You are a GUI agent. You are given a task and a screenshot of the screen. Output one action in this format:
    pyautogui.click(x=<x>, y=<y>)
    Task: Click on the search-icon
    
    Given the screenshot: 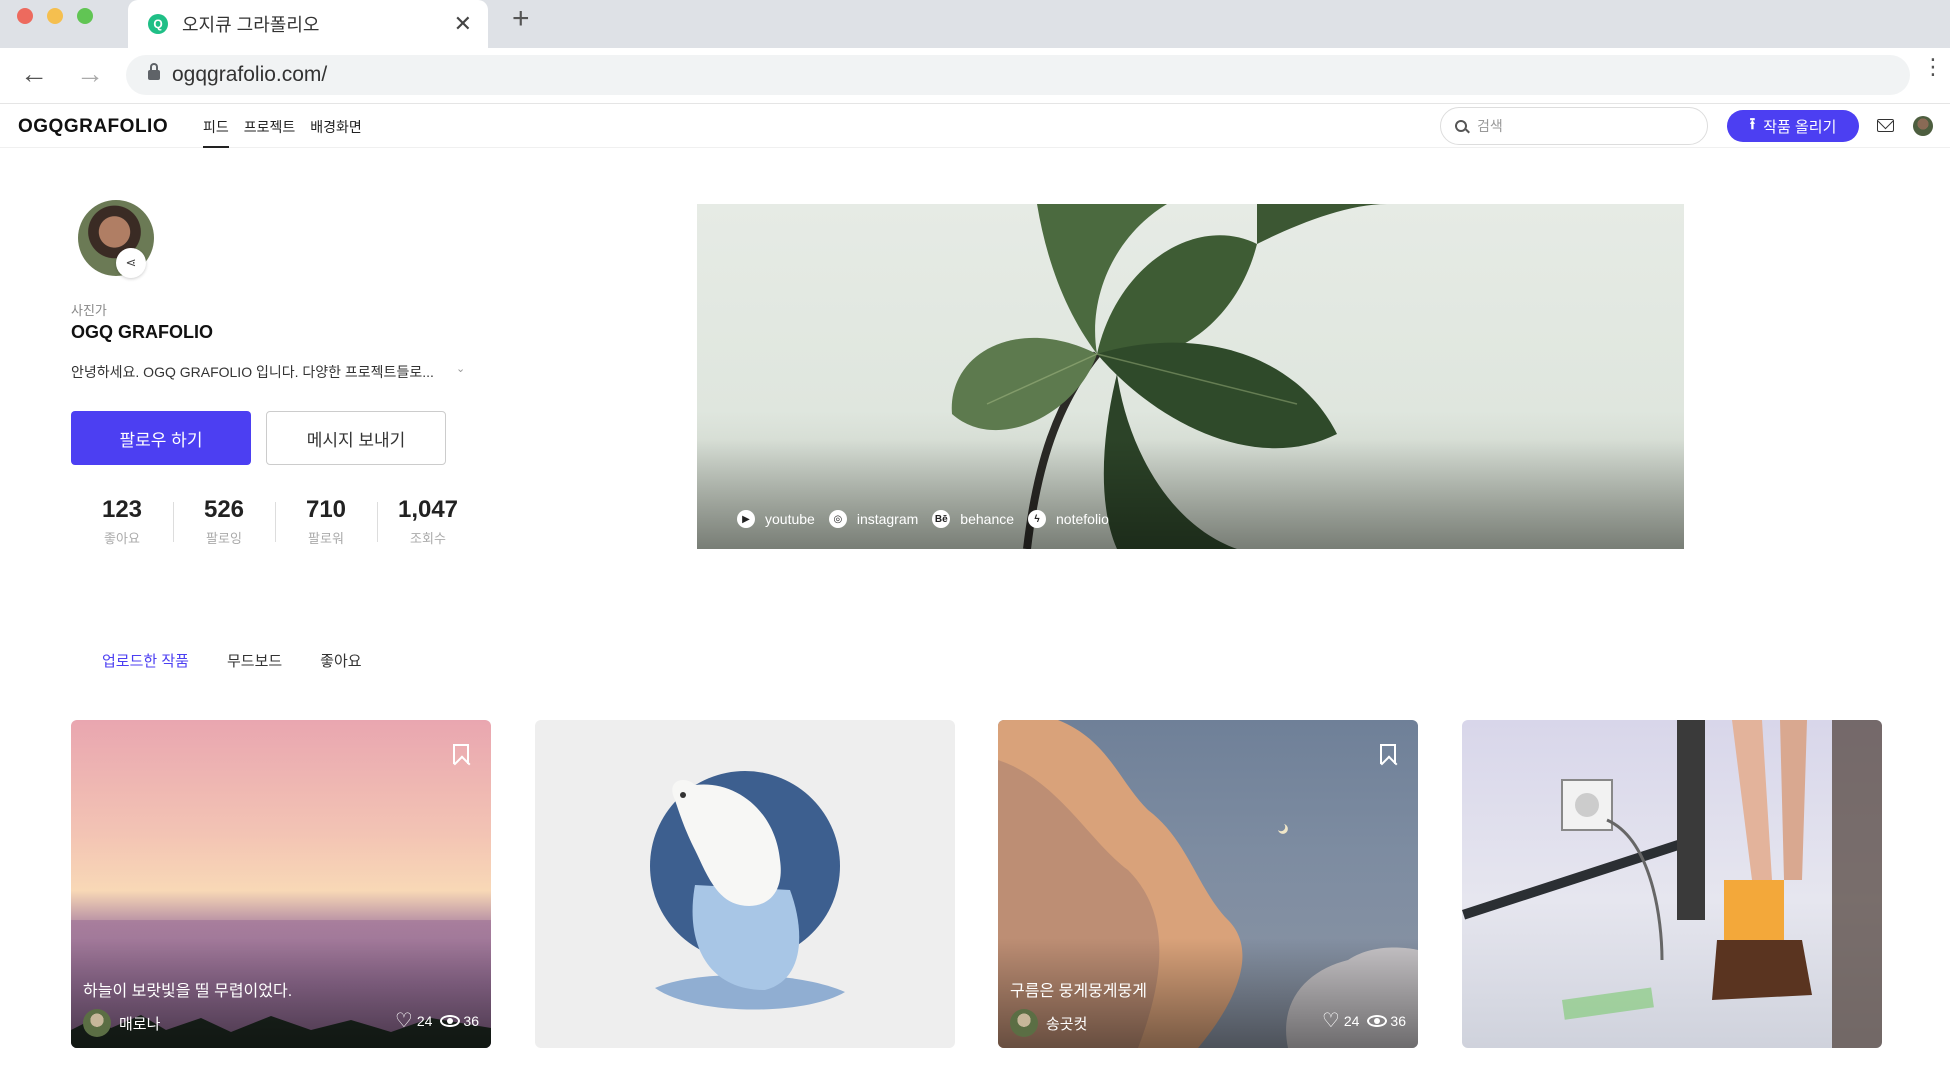 What is the action you would take?
    pyautogui.click(x=1461, y=126)
    